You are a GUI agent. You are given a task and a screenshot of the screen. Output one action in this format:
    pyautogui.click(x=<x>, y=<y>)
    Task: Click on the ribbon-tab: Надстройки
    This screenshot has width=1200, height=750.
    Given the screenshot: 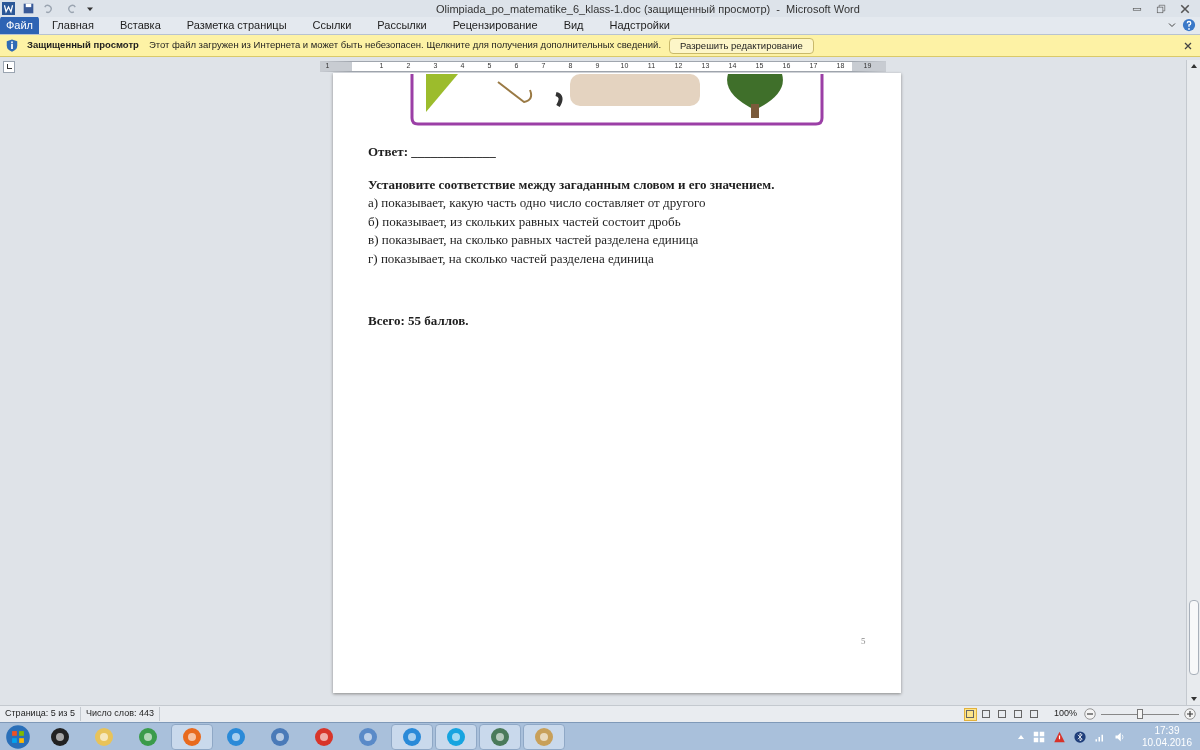 What is the action you would take?
    pyautogui.click(x=639, y=25)
    